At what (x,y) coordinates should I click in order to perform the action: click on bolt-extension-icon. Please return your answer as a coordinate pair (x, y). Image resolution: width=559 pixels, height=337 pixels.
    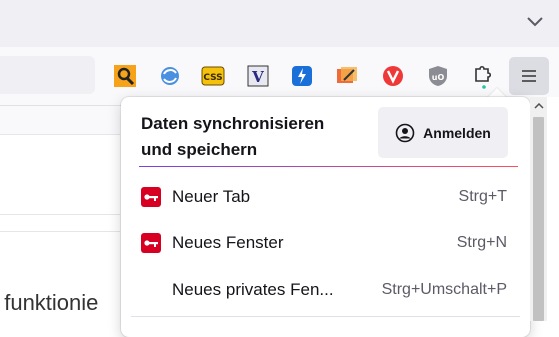
    Looking at the image, I should click on (302, 76).